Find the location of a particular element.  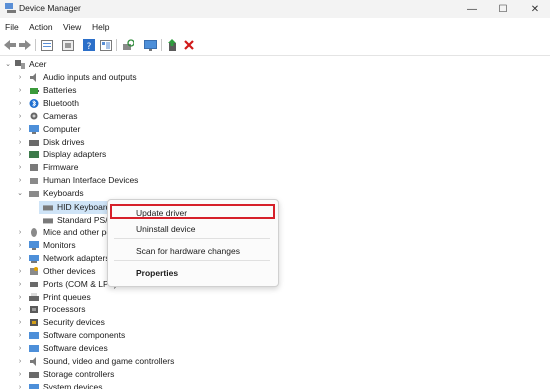

tree-category-row: › Sound, video and game controllers is located at coordinates (270, 361).